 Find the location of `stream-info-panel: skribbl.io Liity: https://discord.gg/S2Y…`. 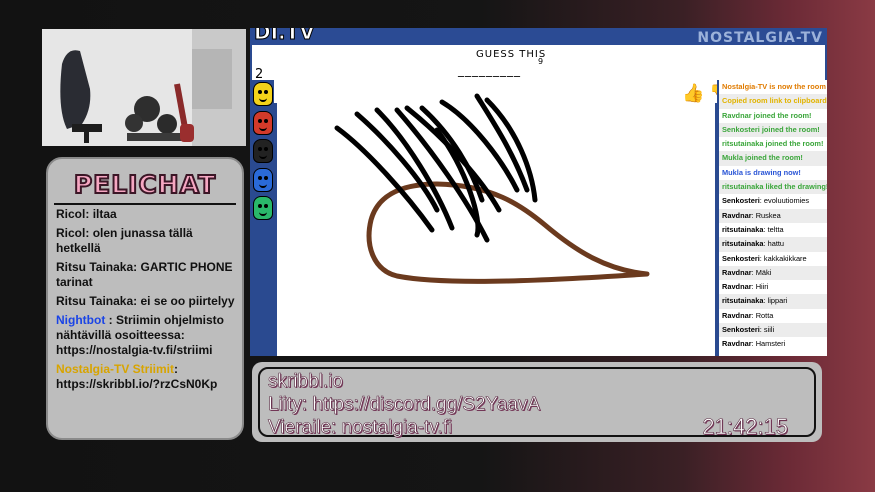

stream-info-panel: skribbl.io Liity: https://discord.gg/S2Y… is located at coordinates (537, 402).